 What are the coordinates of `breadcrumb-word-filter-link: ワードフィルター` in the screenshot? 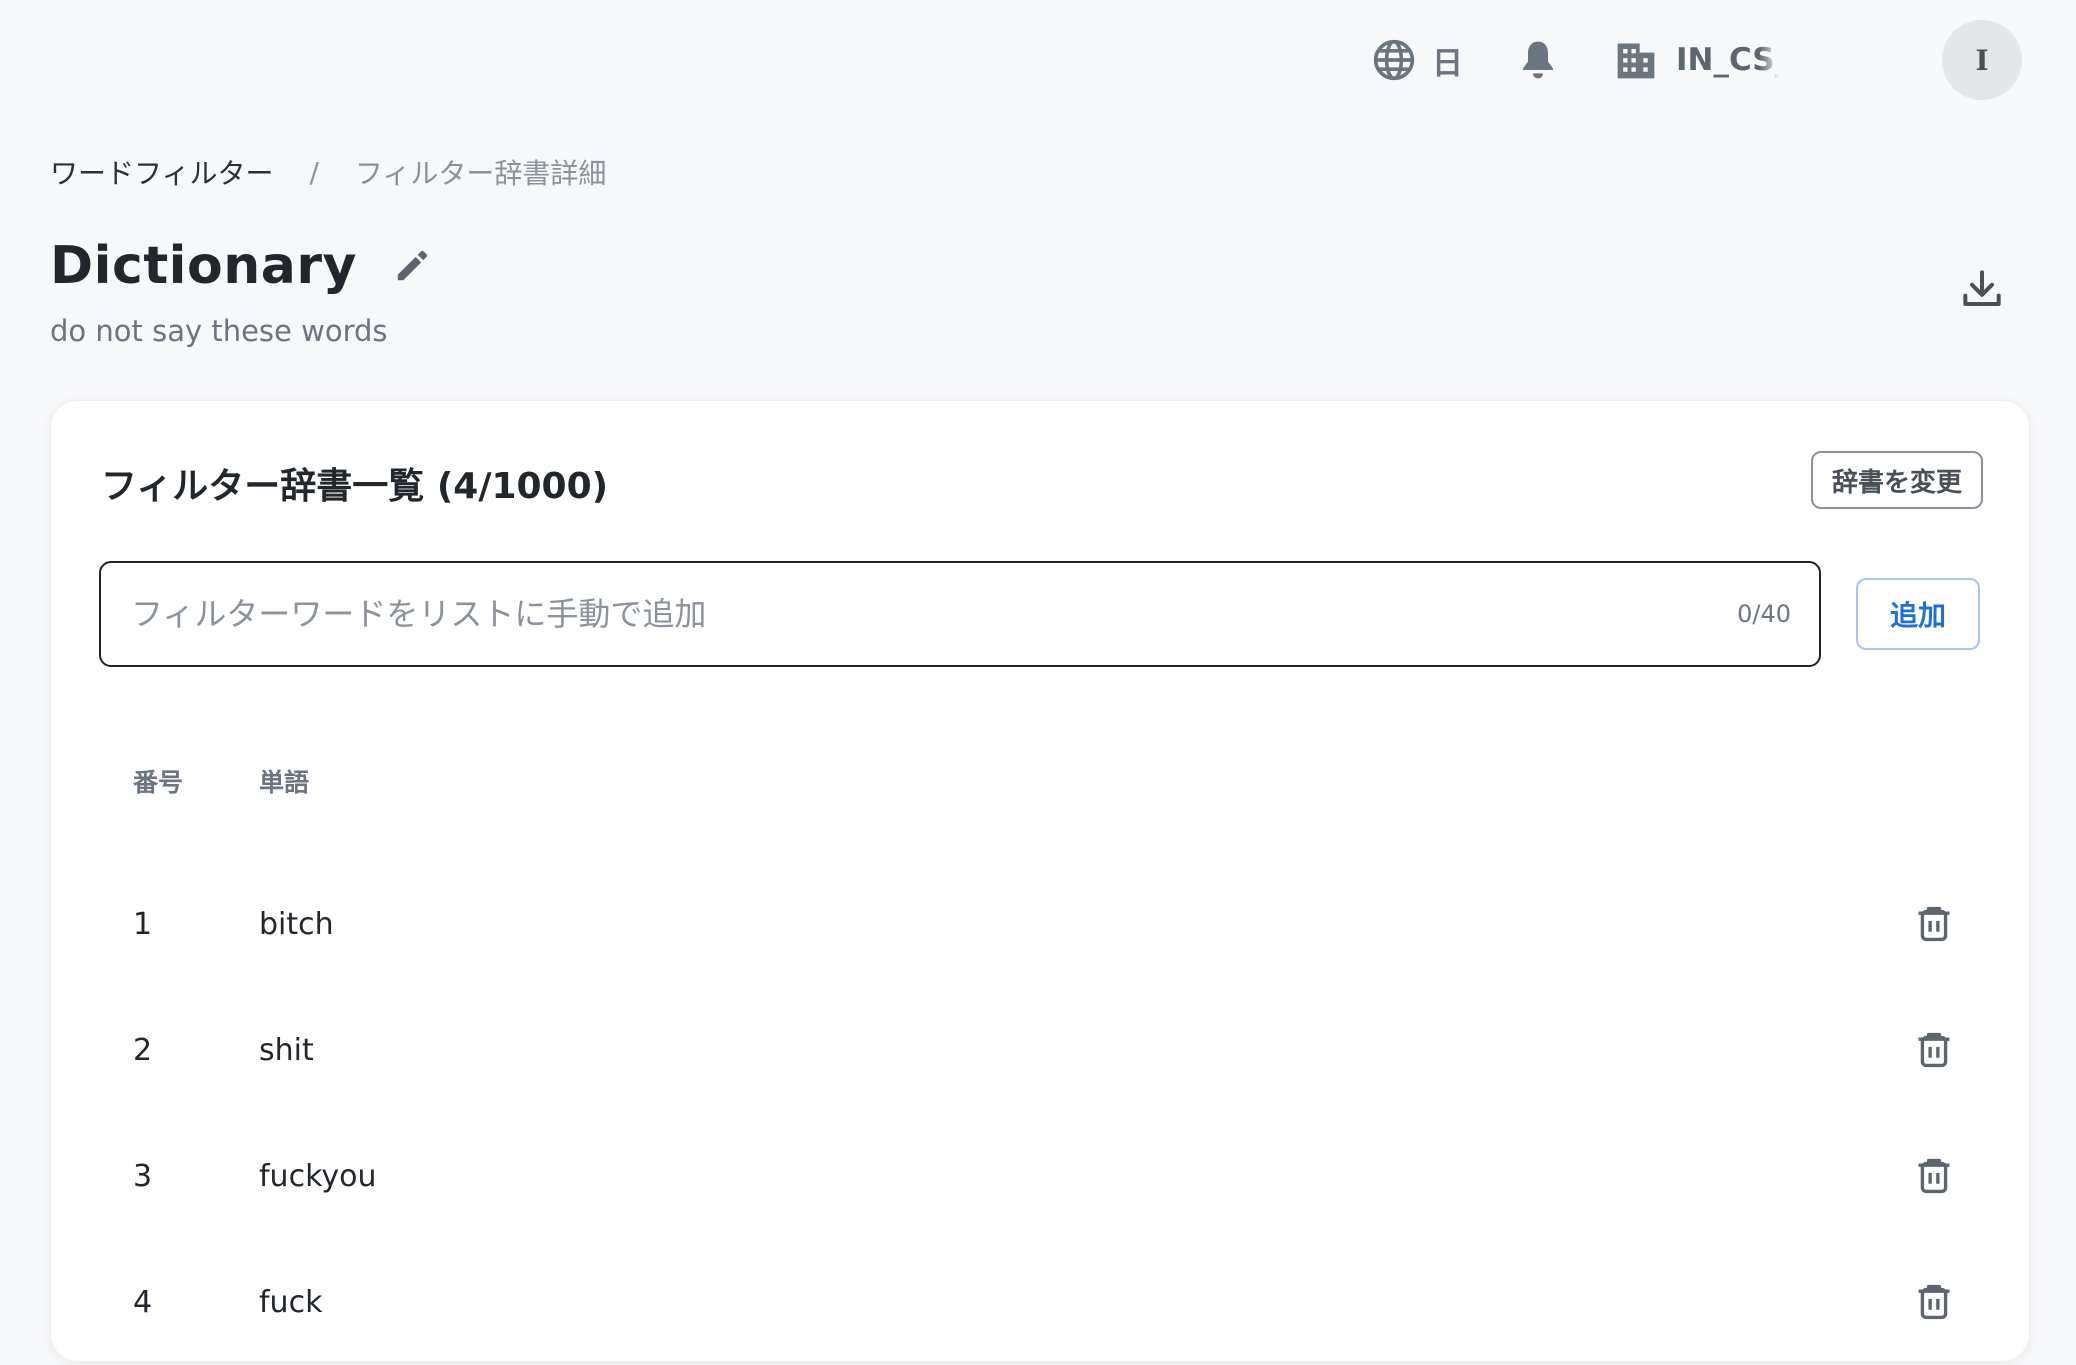 It's located at (161, 172).